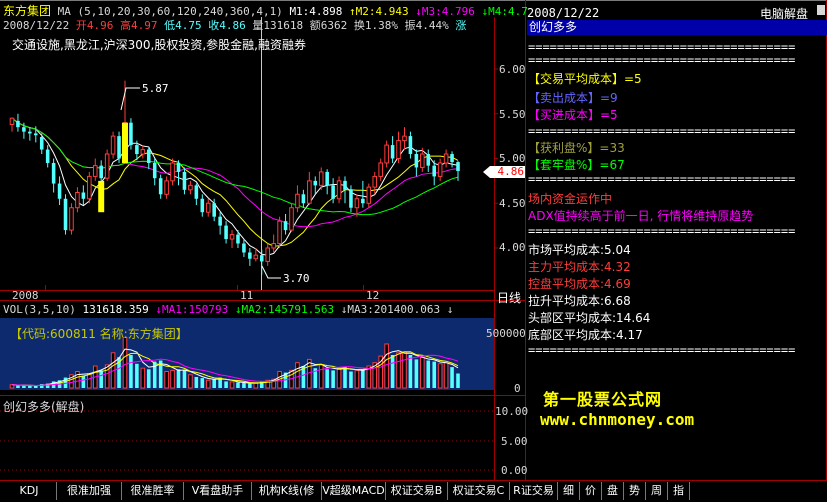  I want to click on tab-3: 很准胜率, so click(153, 491).